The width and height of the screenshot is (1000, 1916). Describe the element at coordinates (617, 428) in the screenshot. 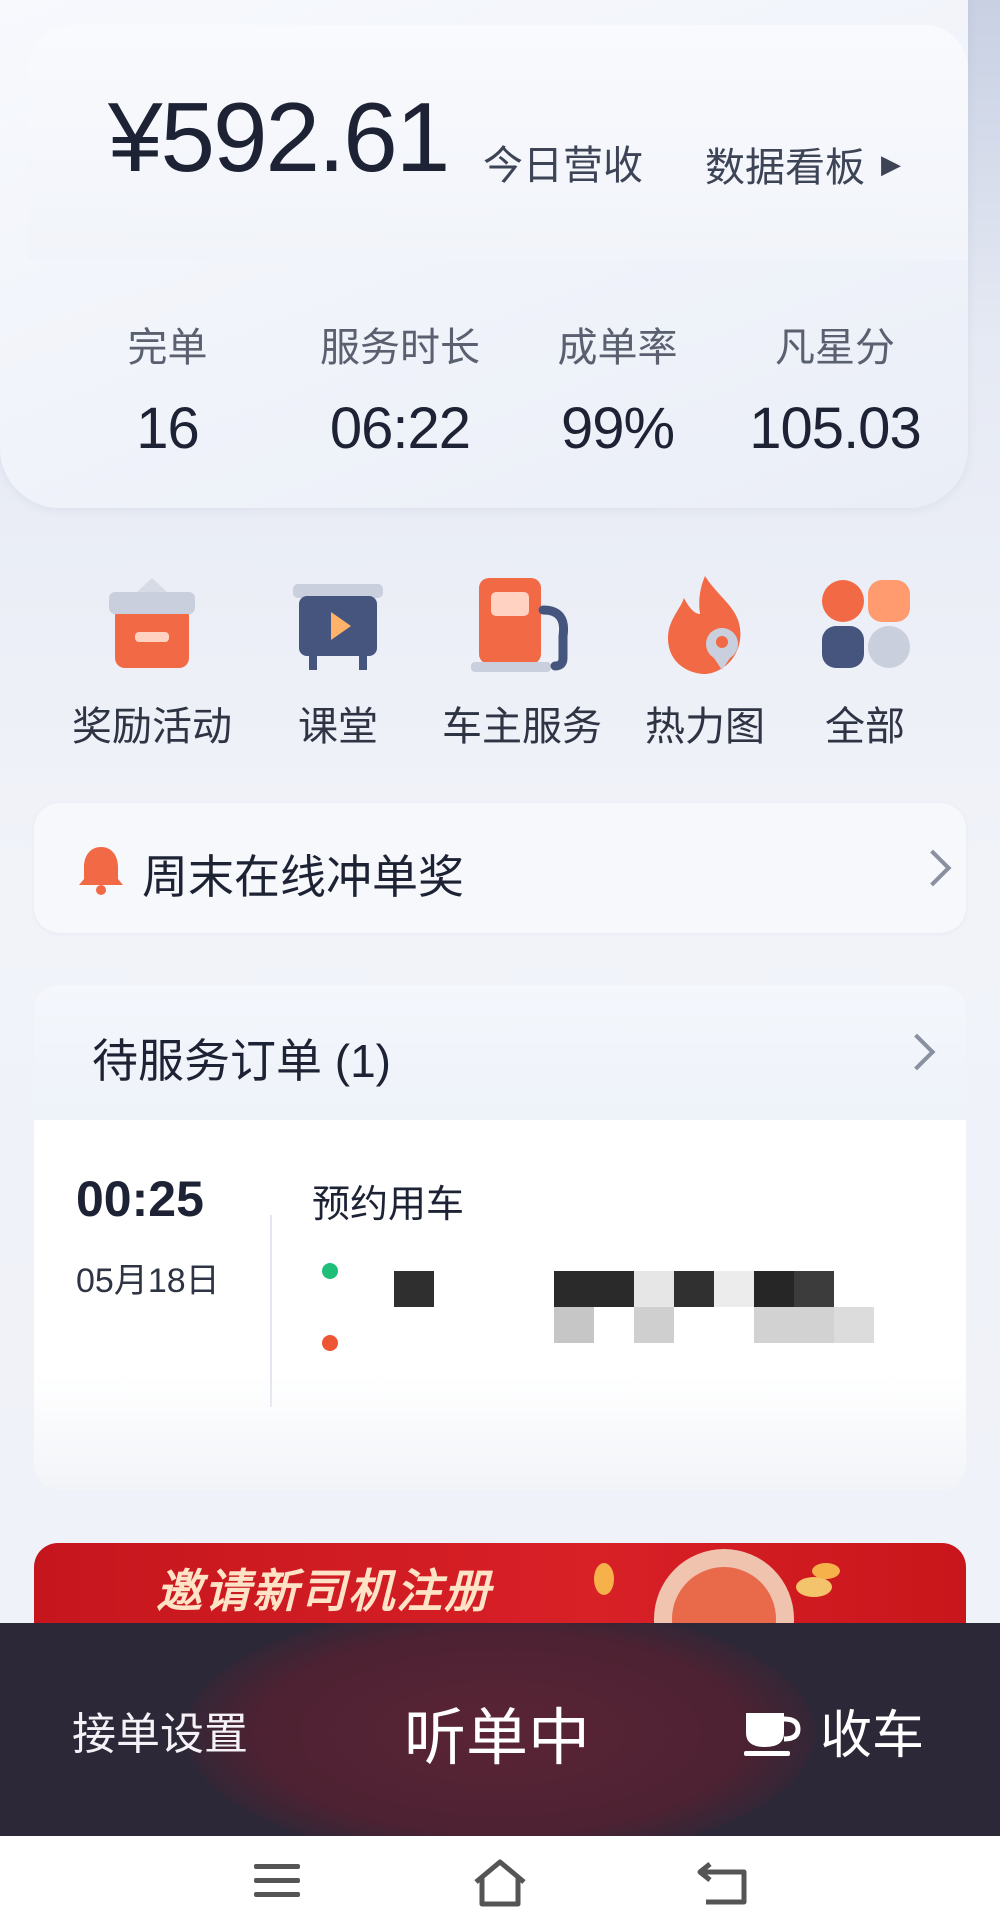

I see `stat-value: 99%` at that location.